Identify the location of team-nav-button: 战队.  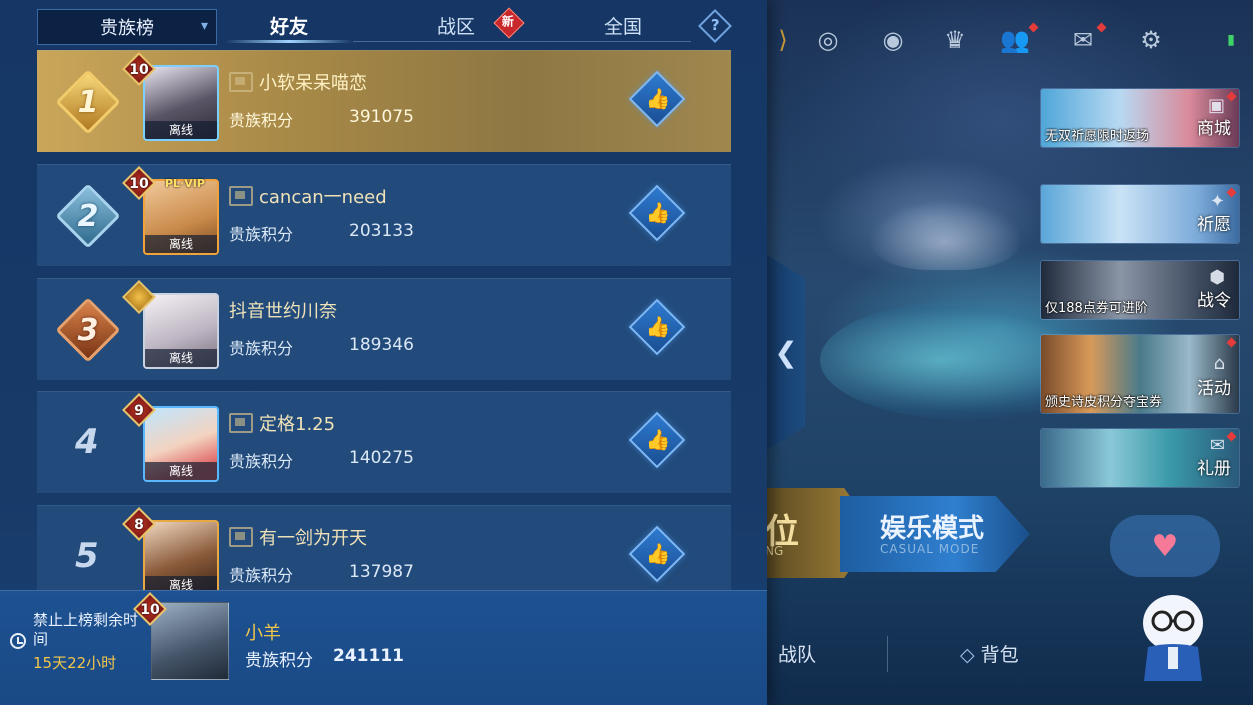
(797, 653).